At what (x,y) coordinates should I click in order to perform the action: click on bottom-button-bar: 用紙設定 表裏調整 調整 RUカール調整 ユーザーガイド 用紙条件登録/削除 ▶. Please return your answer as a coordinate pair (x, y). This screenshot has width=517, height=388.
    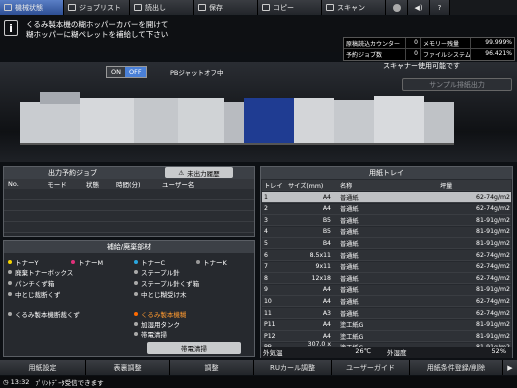
    Looking at the image, I should click on (258, 367).